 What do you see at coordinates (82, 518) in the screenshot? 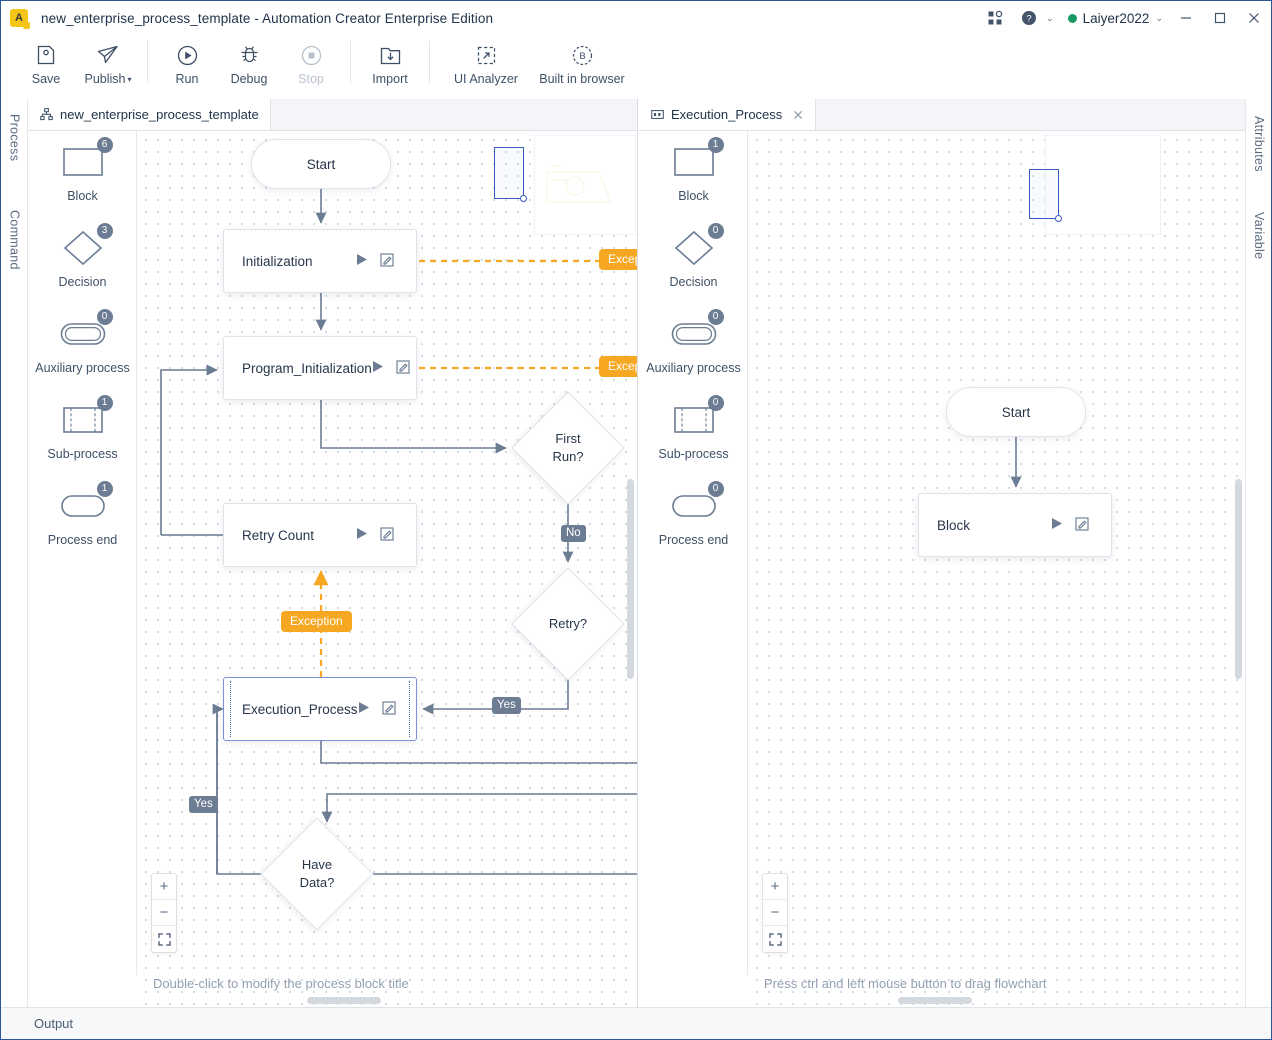
I see `palette-item-process-end: 1 Process end` at bounding box center [82, 518].